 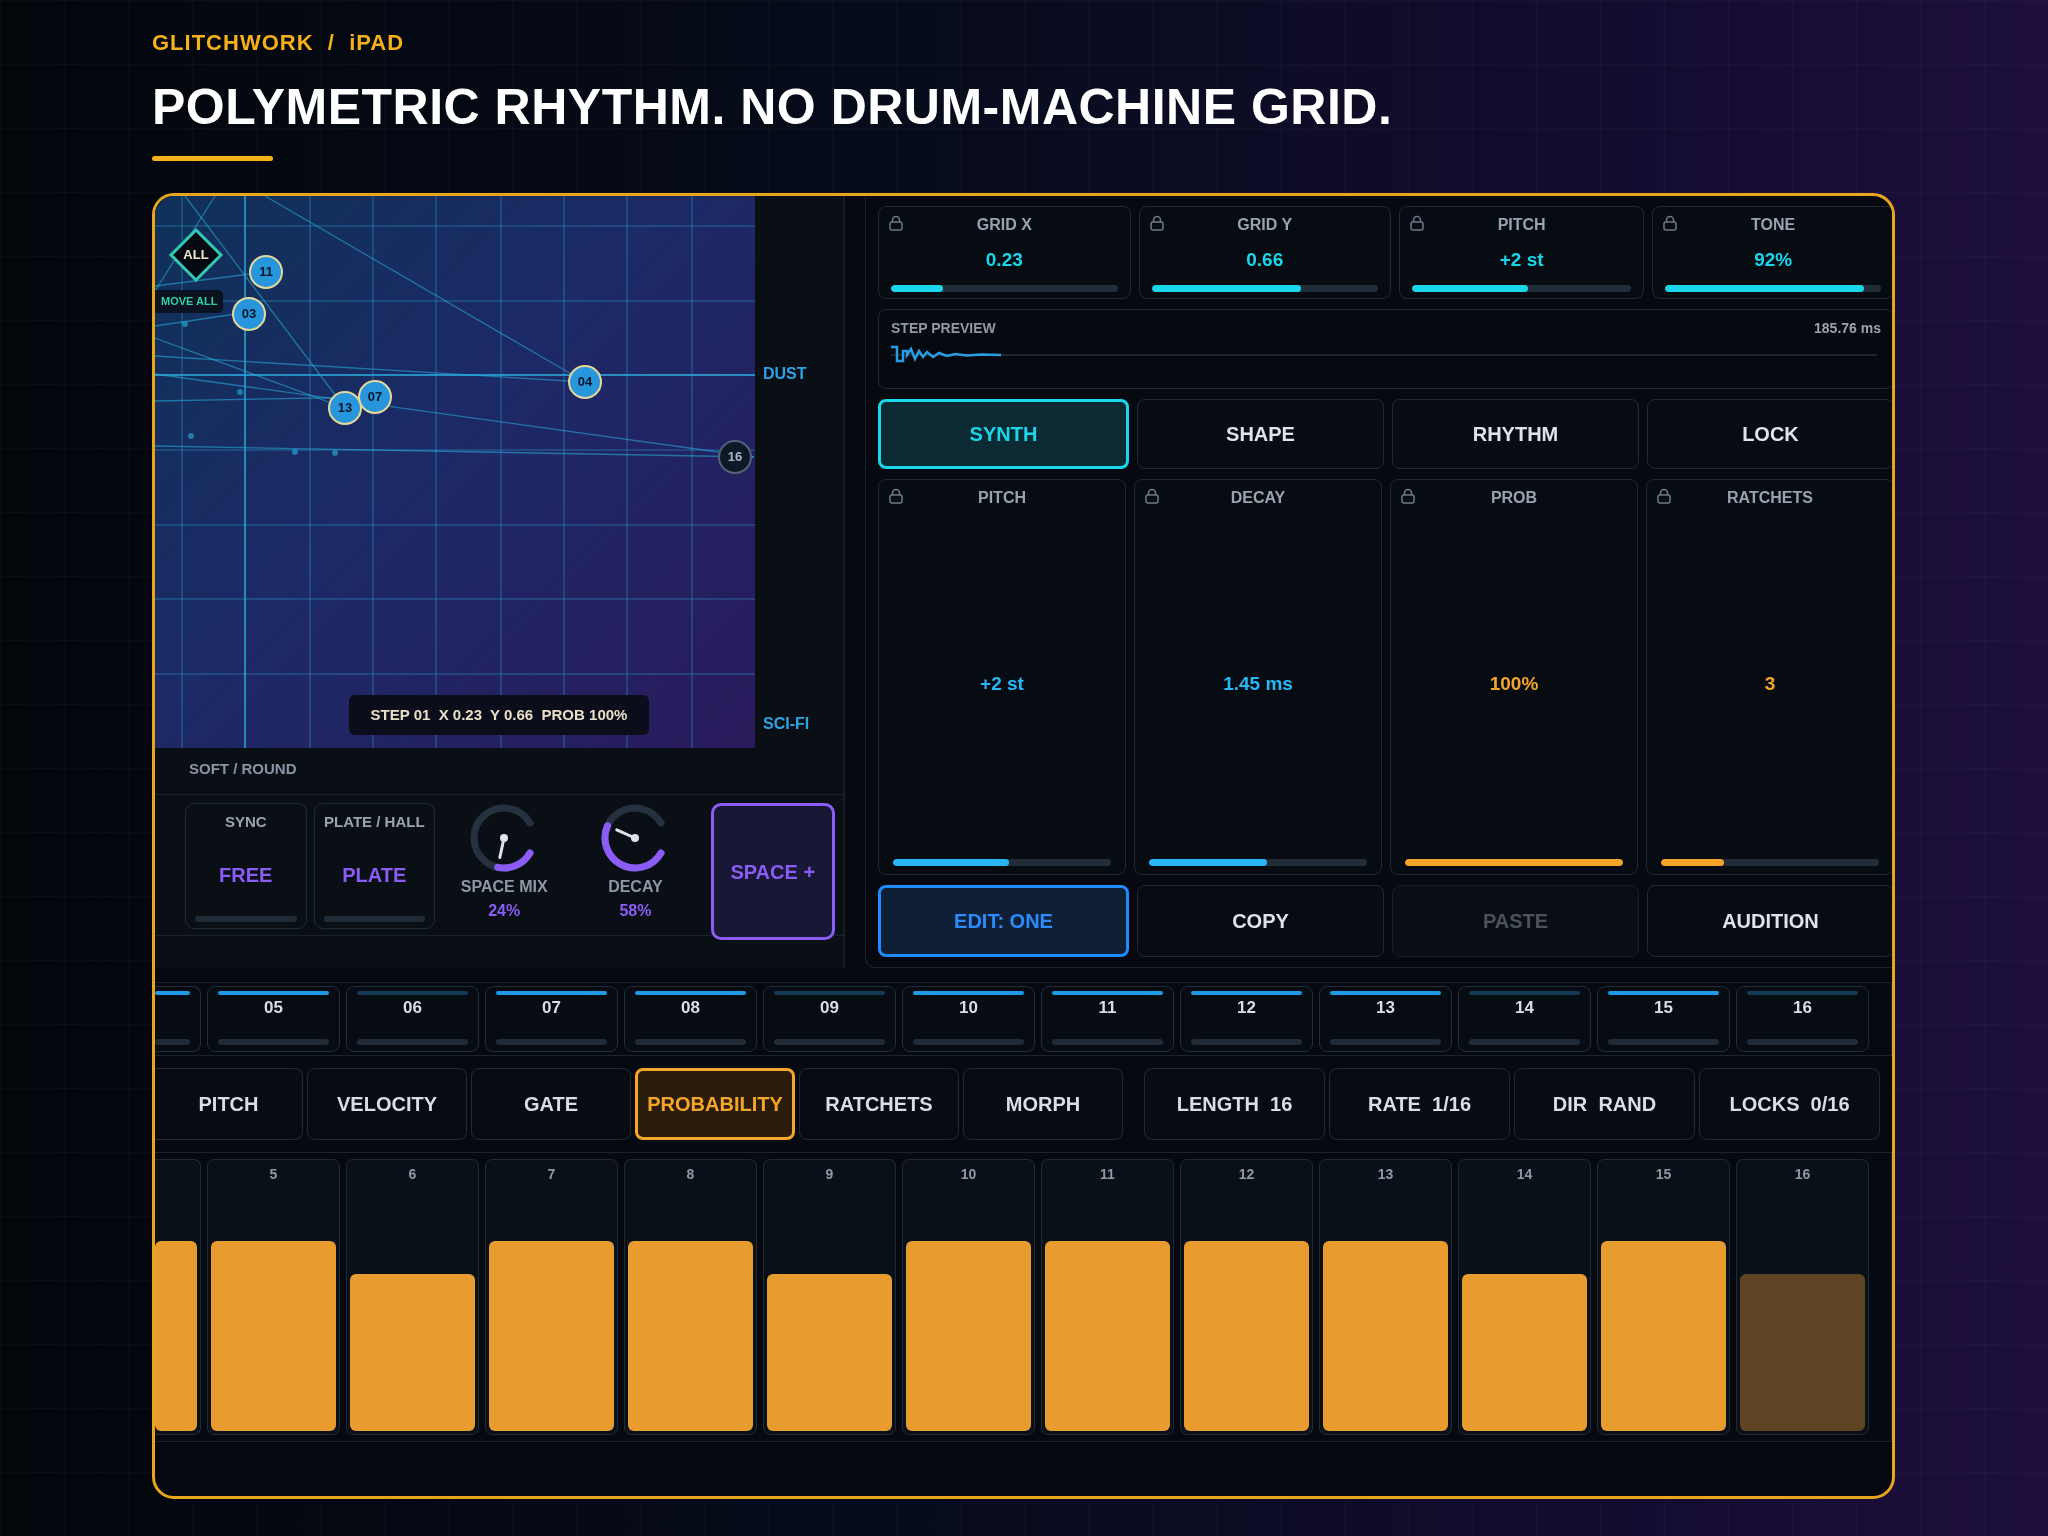 What do you see at coordinates (246, 875) in the screenshot?
I see `selector-value: FREE` at bounding box center [246, 875].